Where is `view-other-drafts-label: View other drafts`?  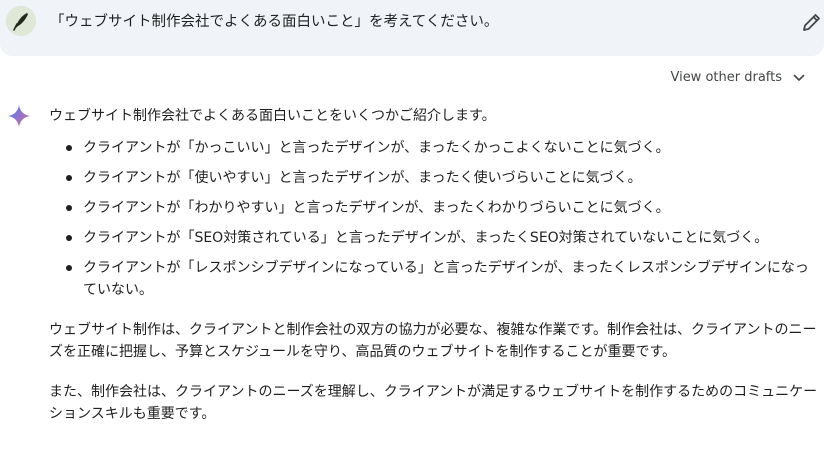 view-other-drafts-label: View other drafts is located at coordinates (726, 77).